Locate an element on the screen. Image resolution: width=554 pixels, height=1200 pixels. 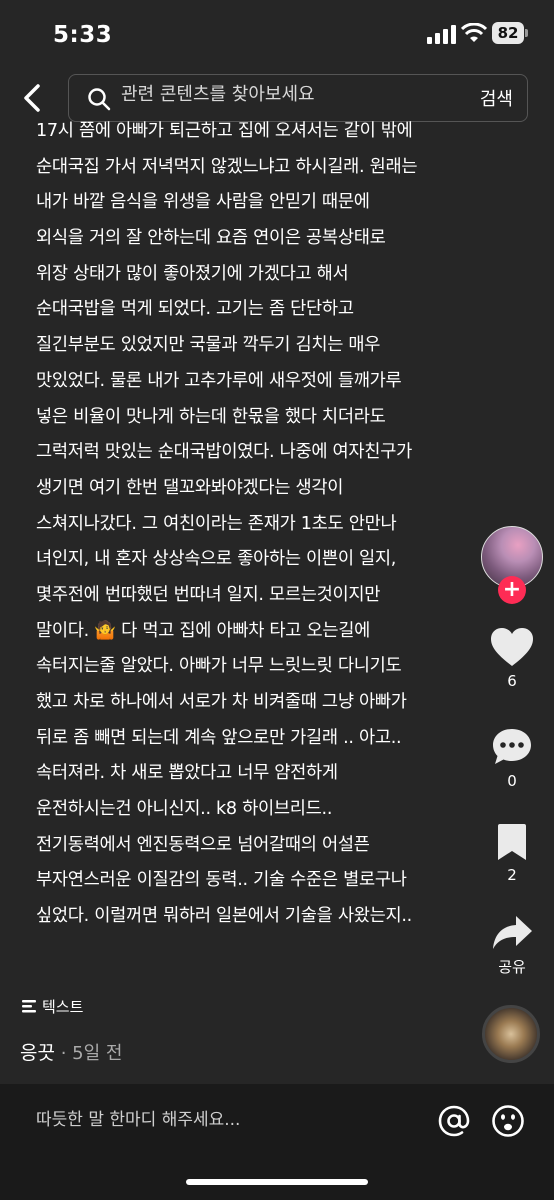
status-time: 5:33 is located at coordinates (83, 35).